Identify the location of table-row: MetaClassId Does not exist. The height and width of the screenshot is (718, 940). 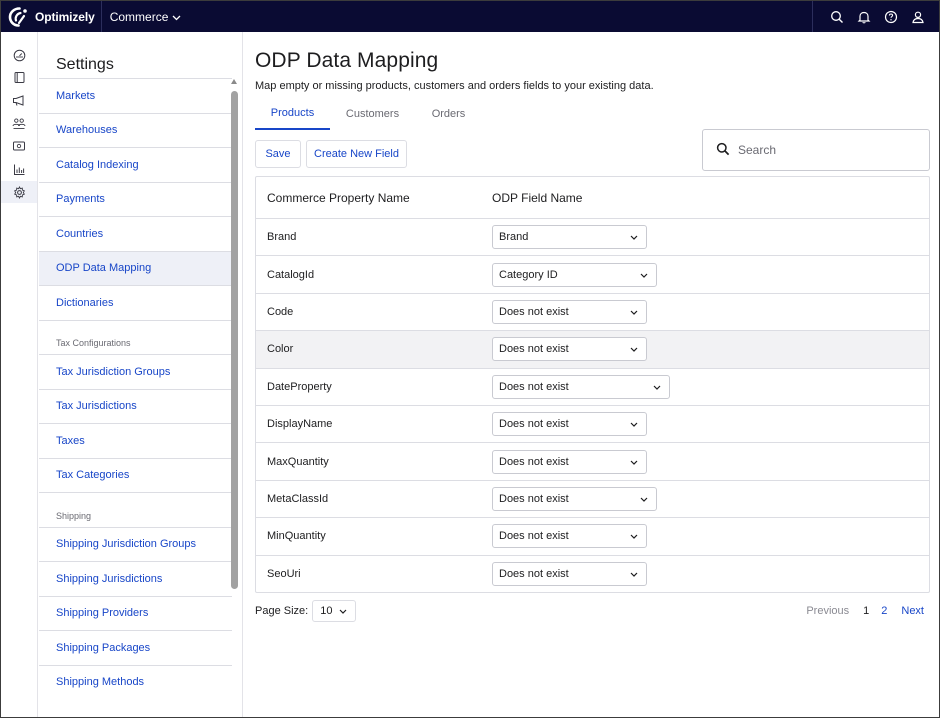
(592, 498).